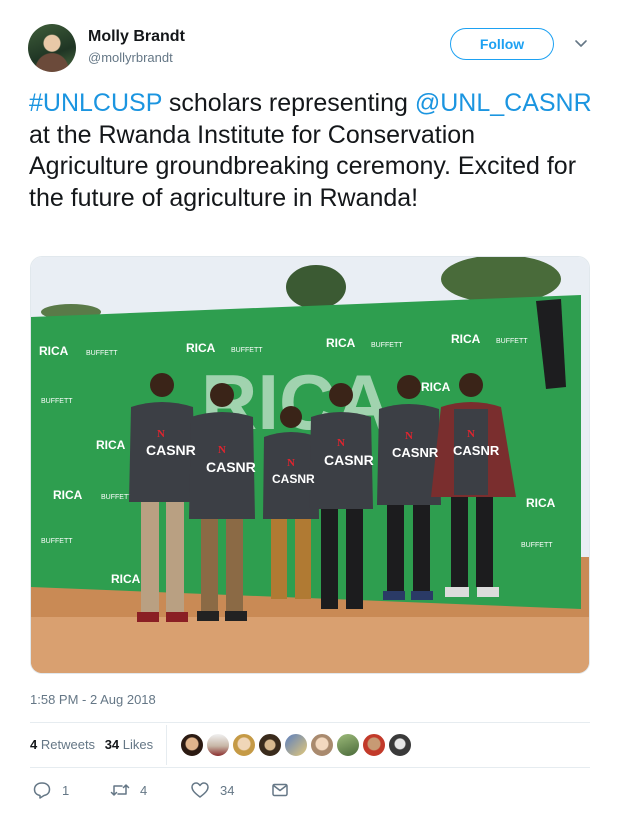  Describe the element at coordinates (212, 790) in the screenshot. I see `like-action: 34` at that location.